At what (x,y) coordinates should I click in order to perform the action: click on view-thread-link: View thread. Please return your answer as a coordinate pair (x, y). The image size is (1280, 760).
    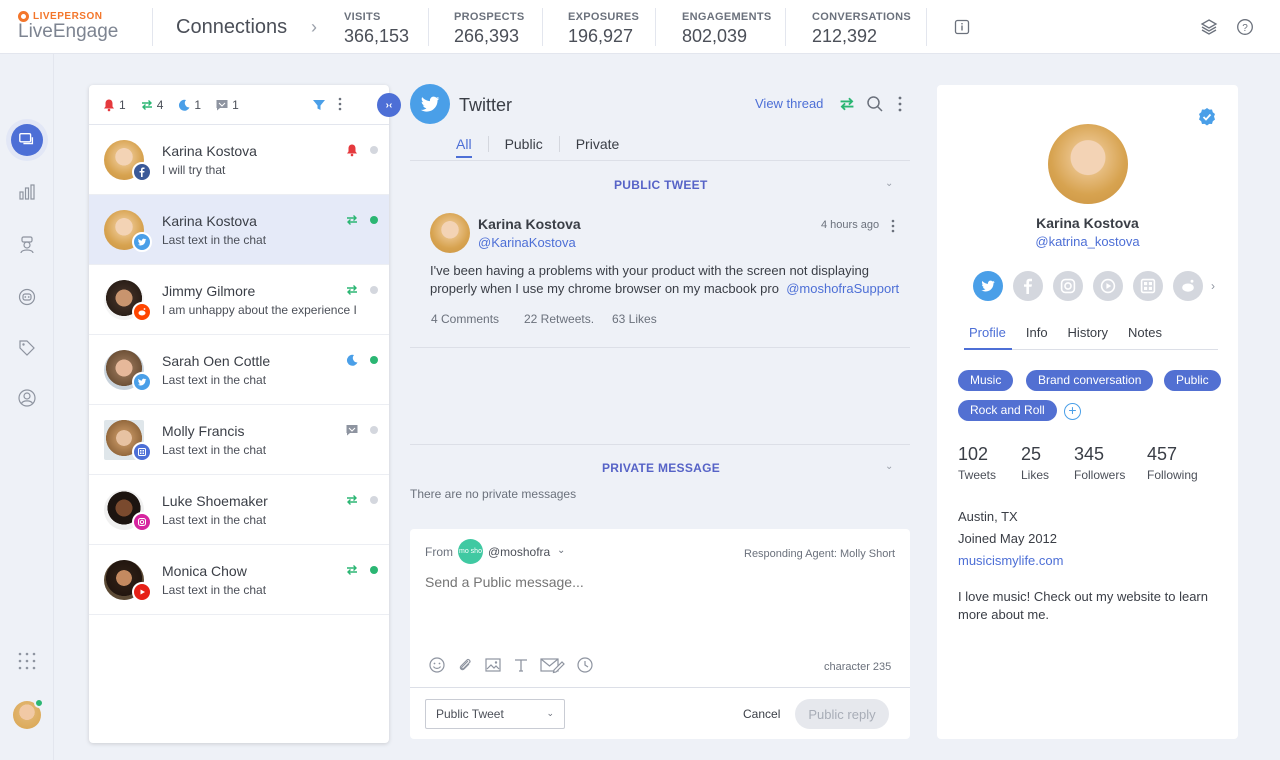
    Looking at the image, I should click on (789, 103).